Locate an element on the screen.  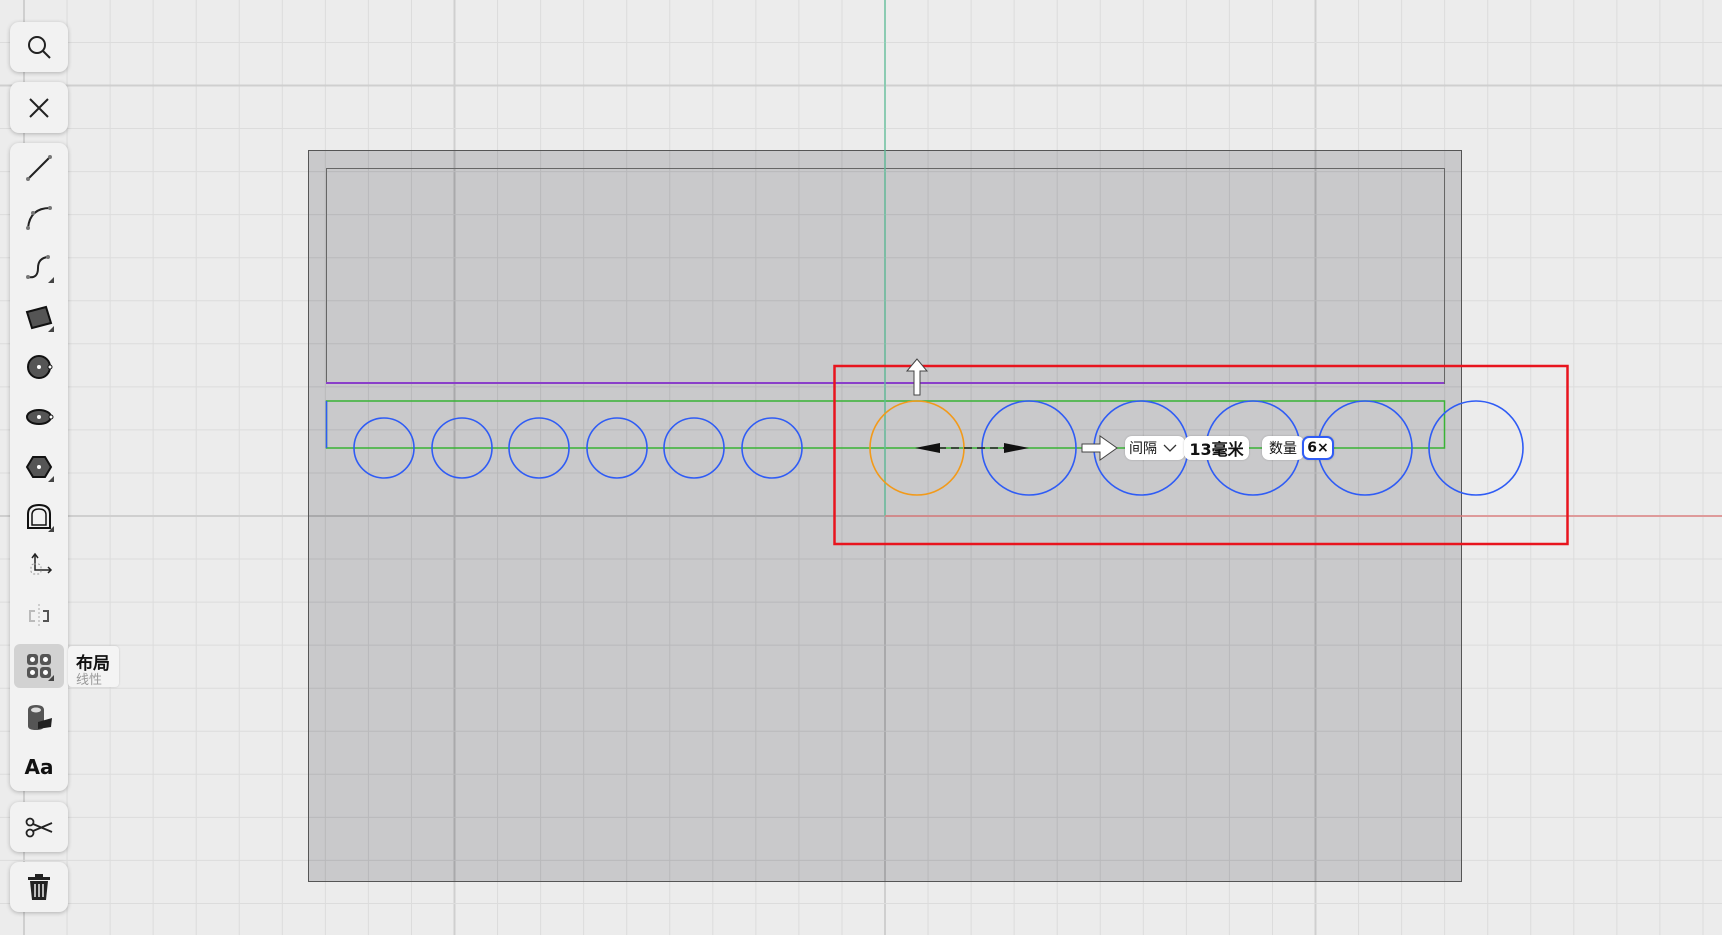
chevron-down-icon is located at coordinates (1170, 448).